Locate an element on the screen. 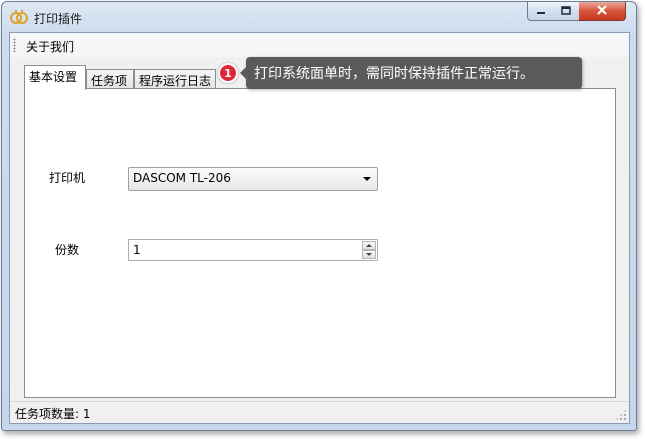 This screenshot has height=439, width=645. callout-text: 打印系统面单时，需同时保持插件正常运行。 is located at coordinates (394, 74).